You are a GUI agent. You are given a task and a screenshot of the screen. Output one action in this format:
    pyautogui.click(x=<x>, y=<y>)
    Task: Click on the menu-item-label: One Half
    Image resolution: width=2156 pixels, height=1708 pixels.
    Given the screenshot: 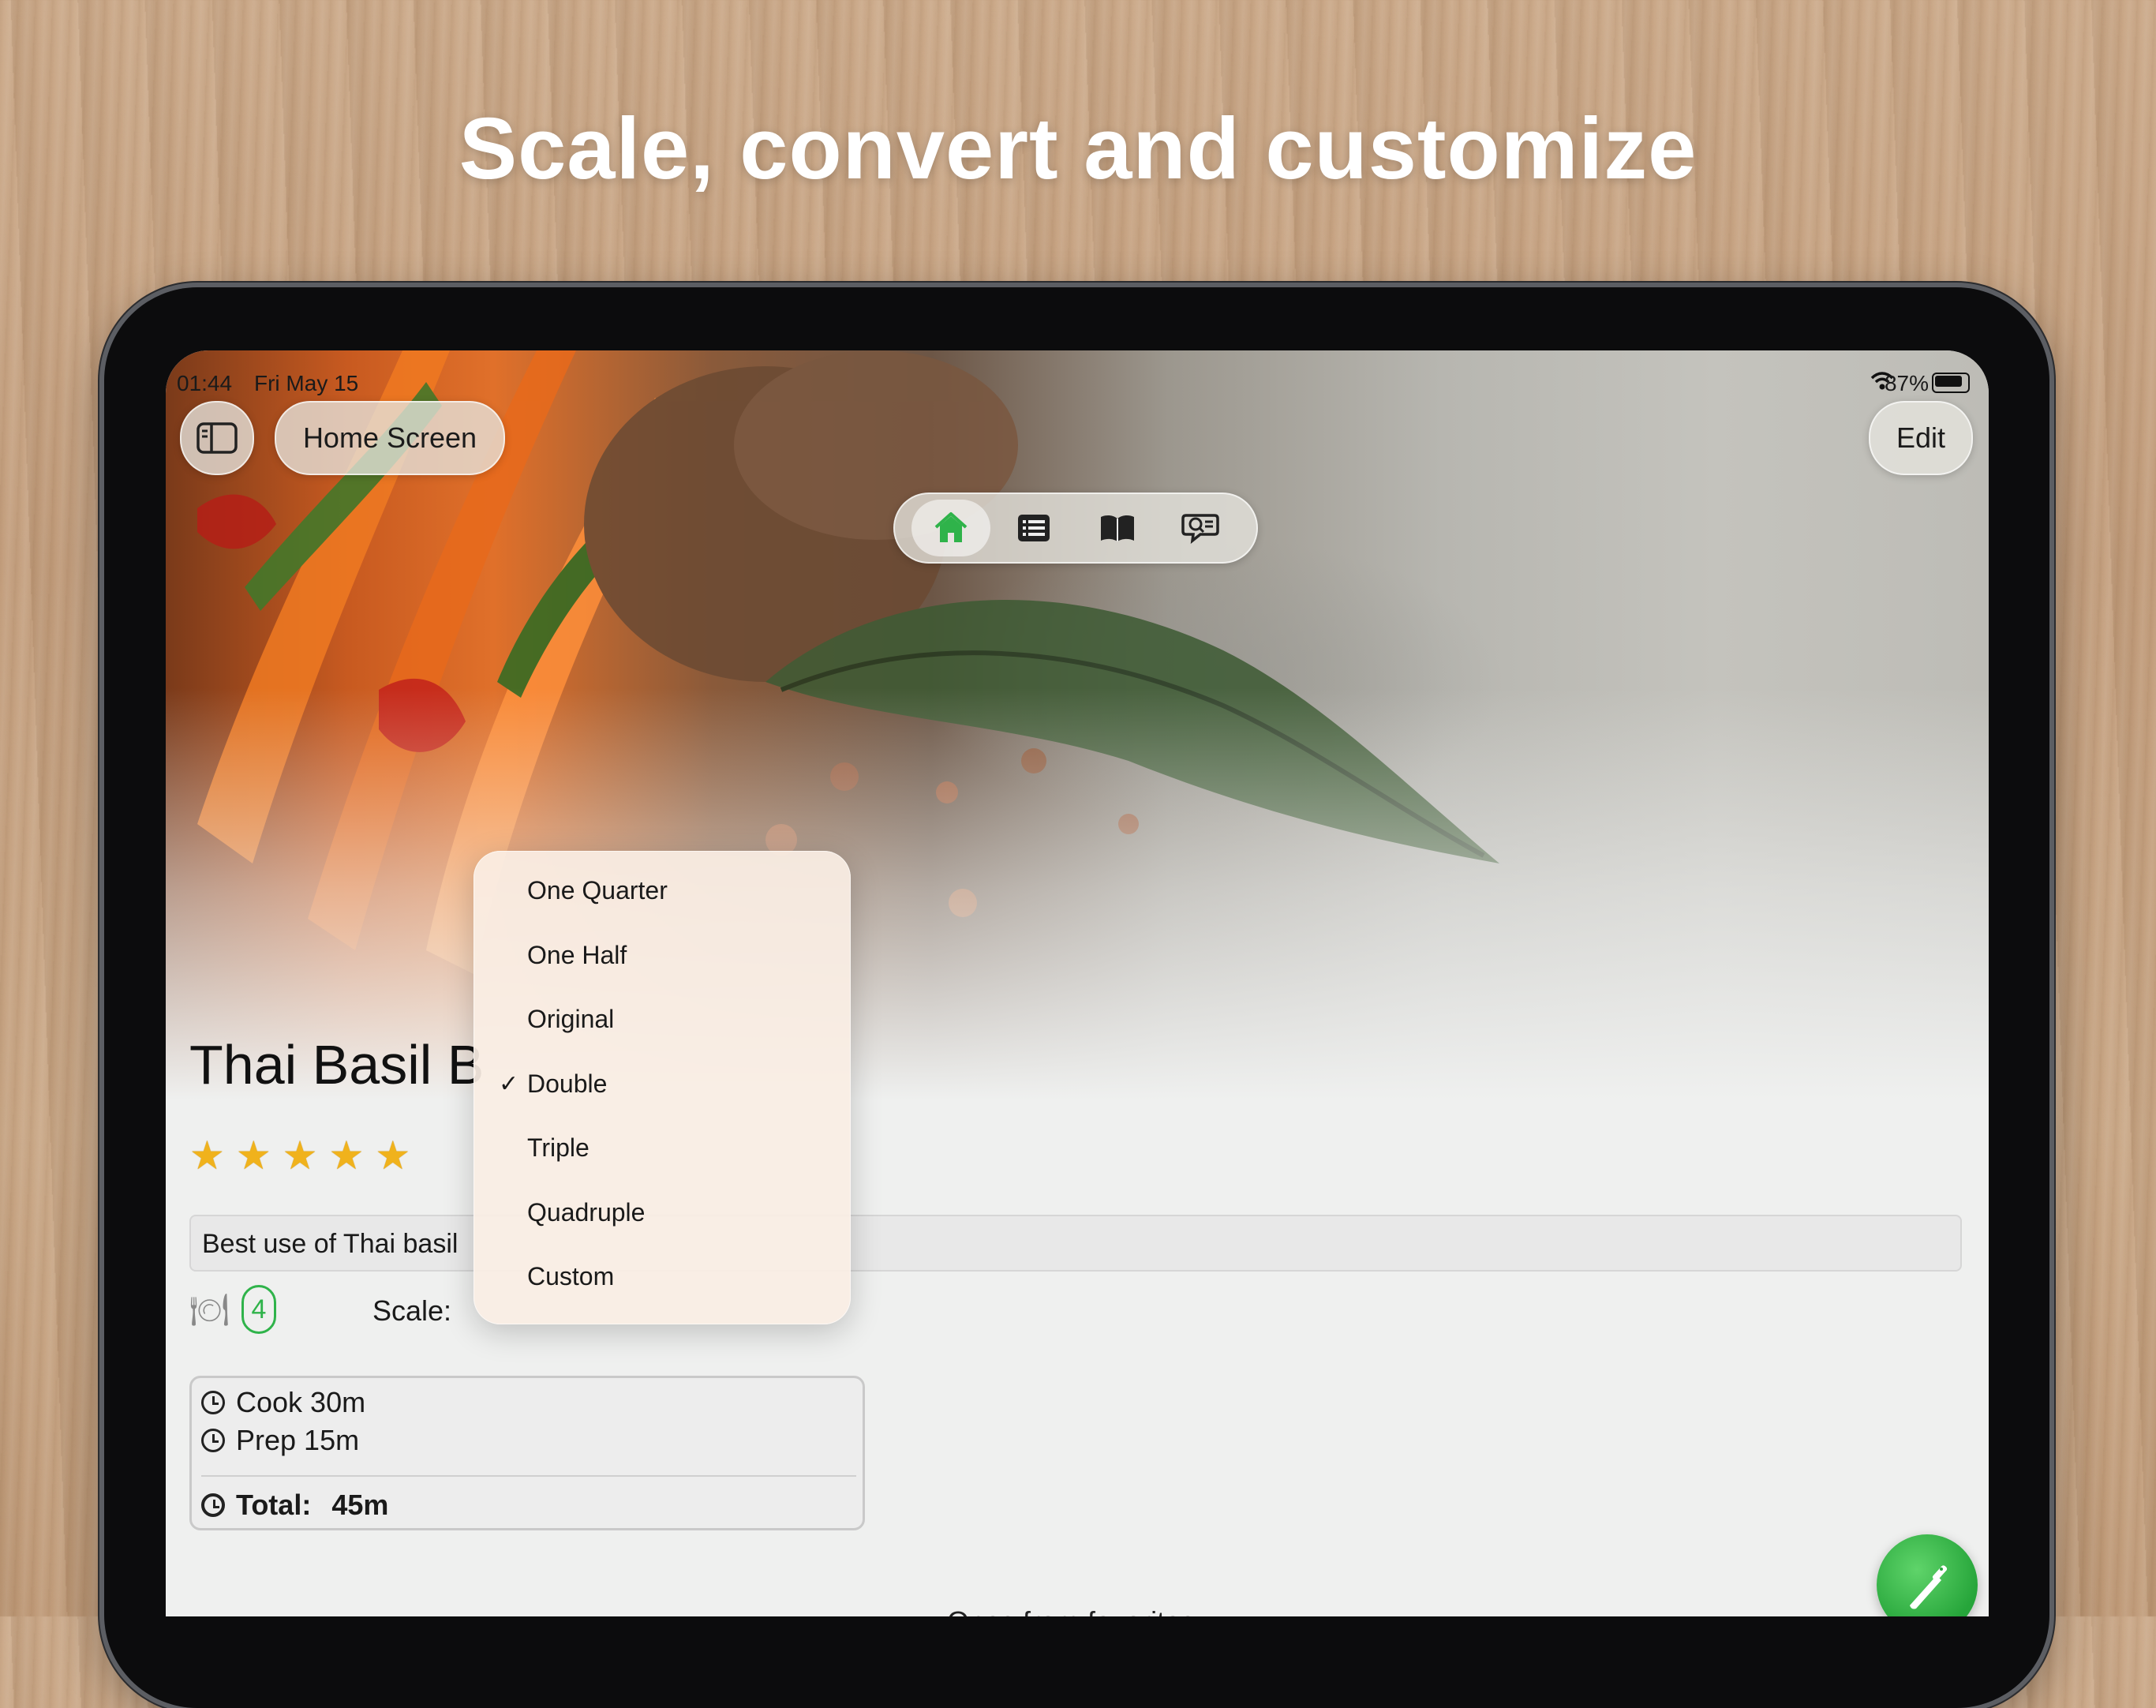 What is the action you would take?
    pyautogui.click(x=577, y=954)
    